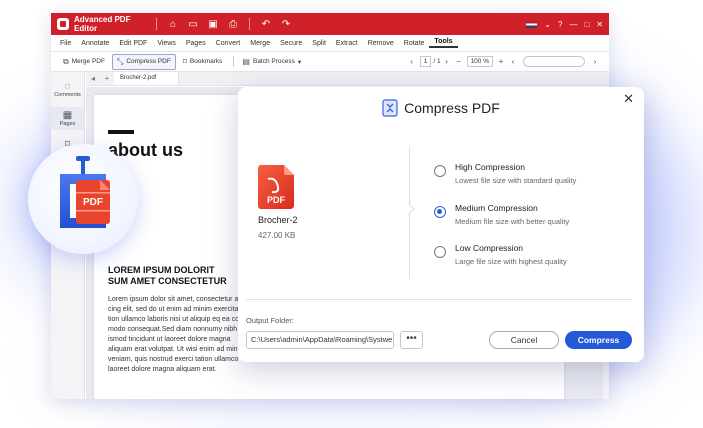 The height and width of the screenshot is (428, 703). I want to click on toolbar-separator, so click(234, 61).